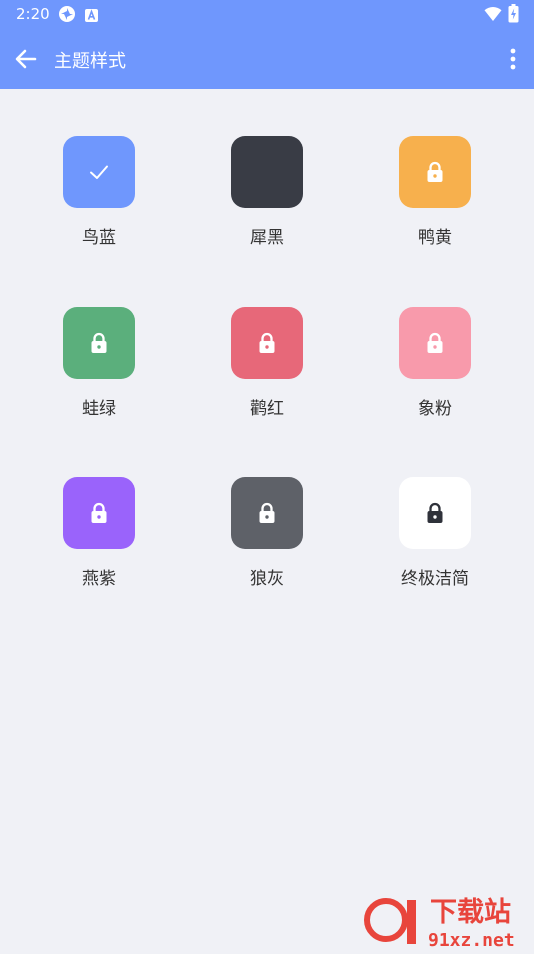  I want to click on theme-option: 燕紫, so click(99, 537).